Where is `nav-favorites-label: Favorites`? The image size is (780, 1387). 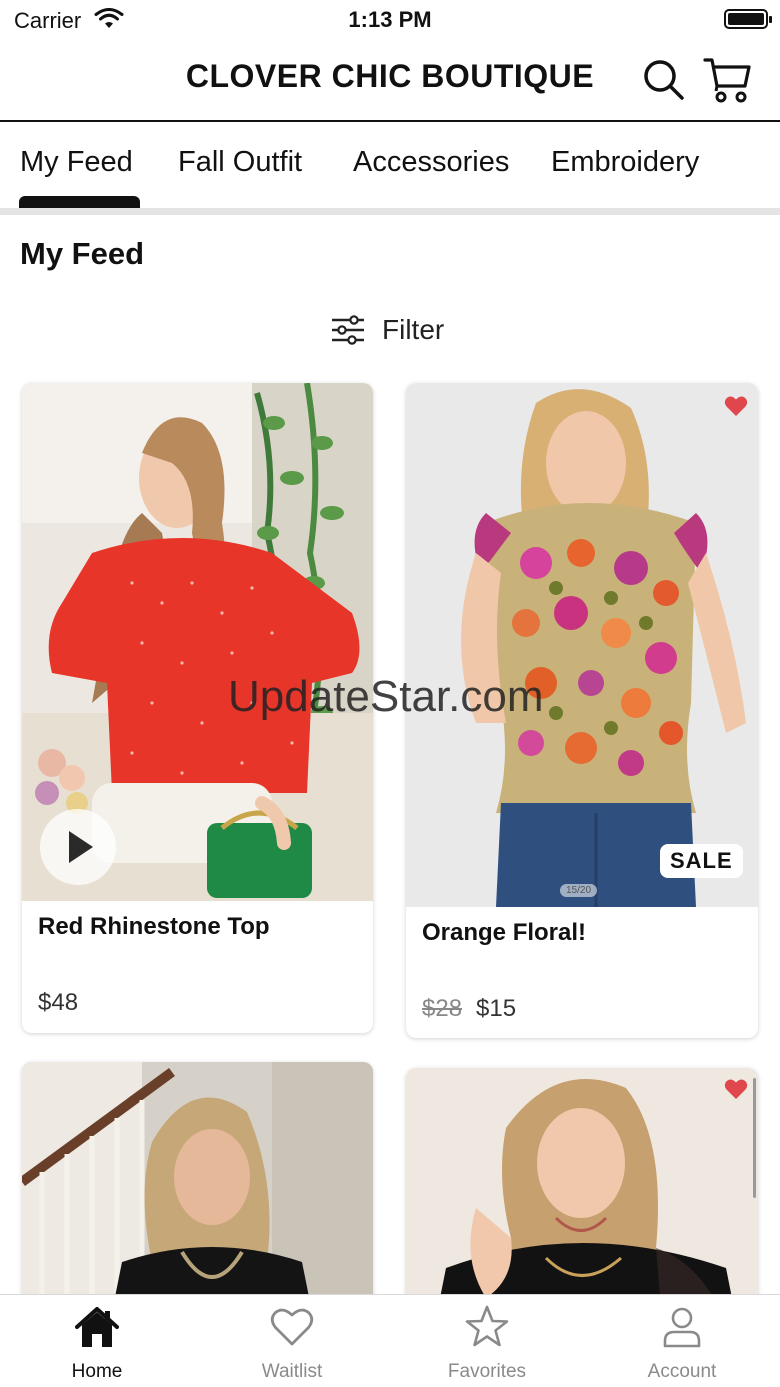
nav-favorites-label: Favorites is located at coordinates (487, 1371).